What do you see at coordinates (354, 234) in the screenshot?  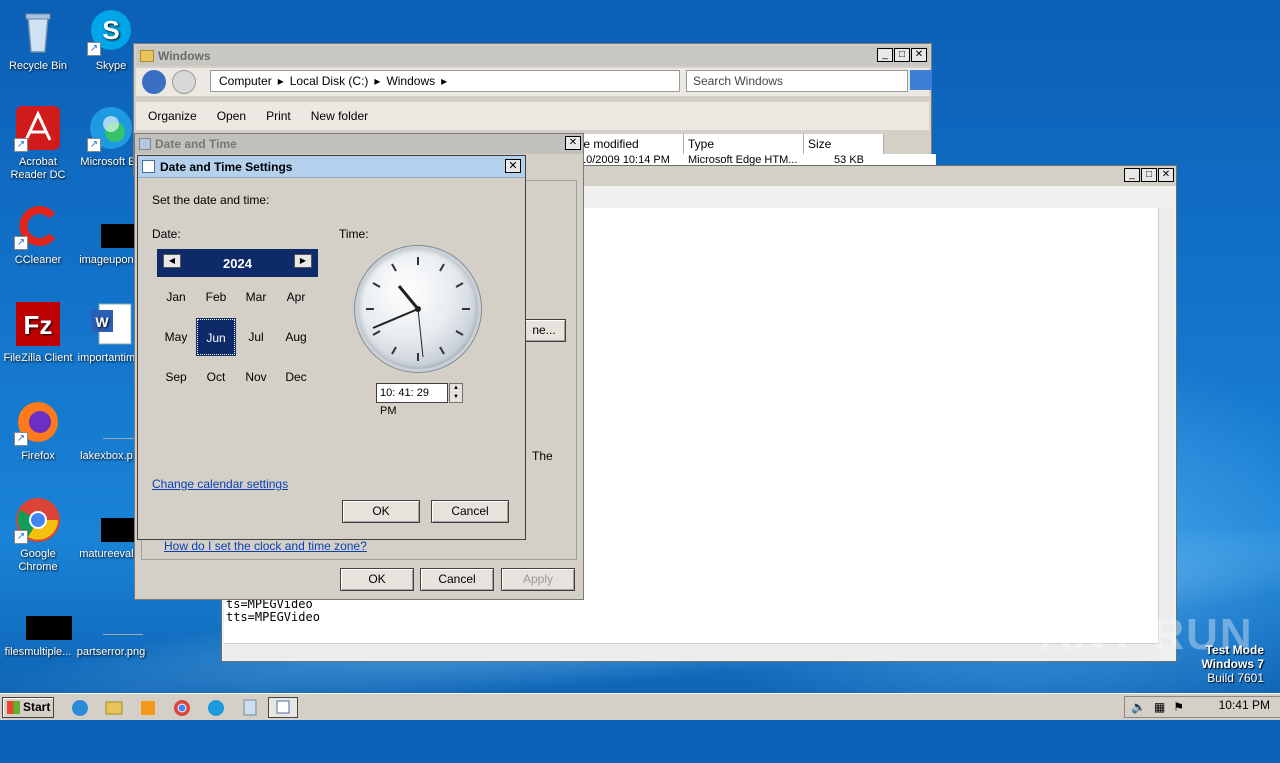 I see `time-label: Time:` at bounding box center [354, 234].